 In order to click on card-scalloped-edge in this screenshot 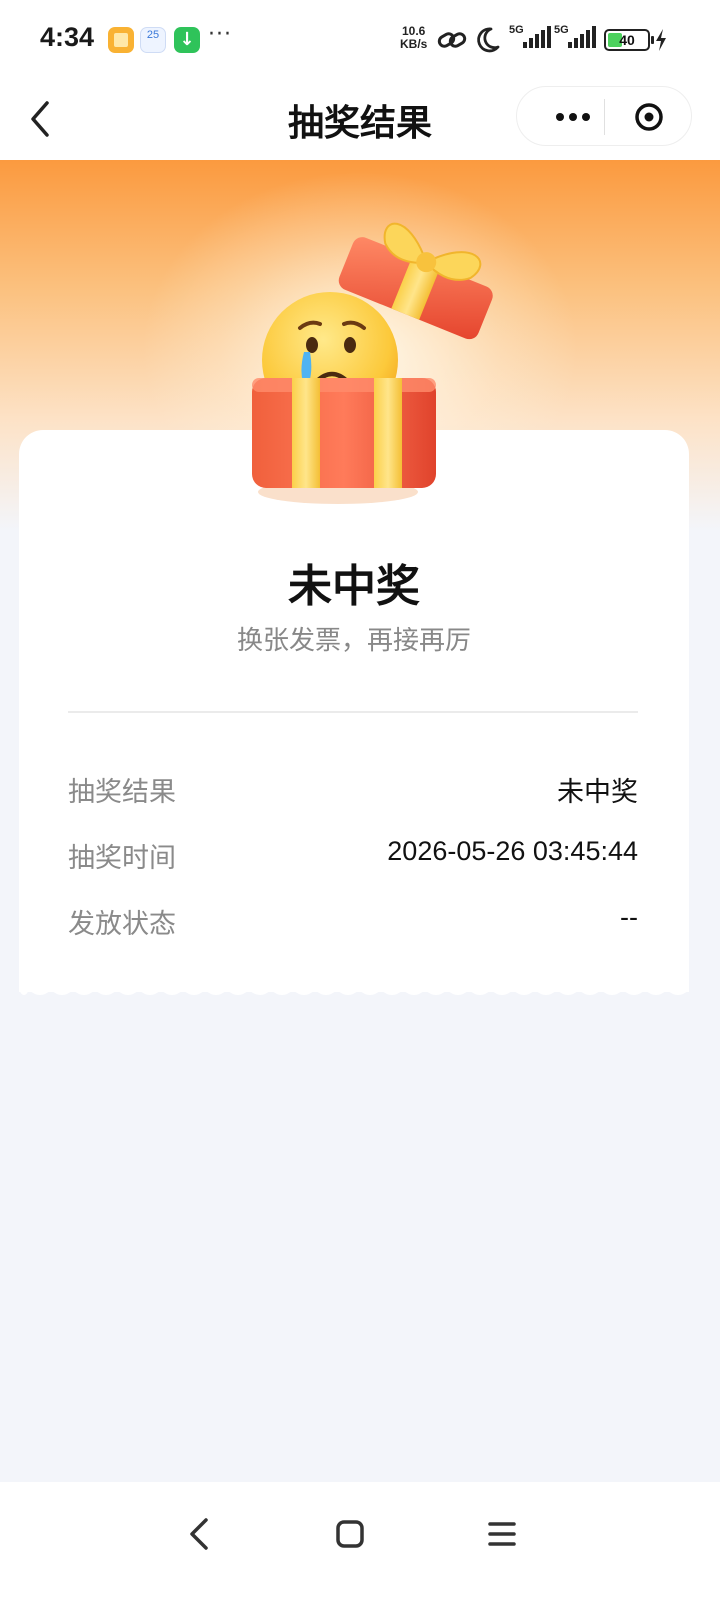, I will do `click(354, 988)`.